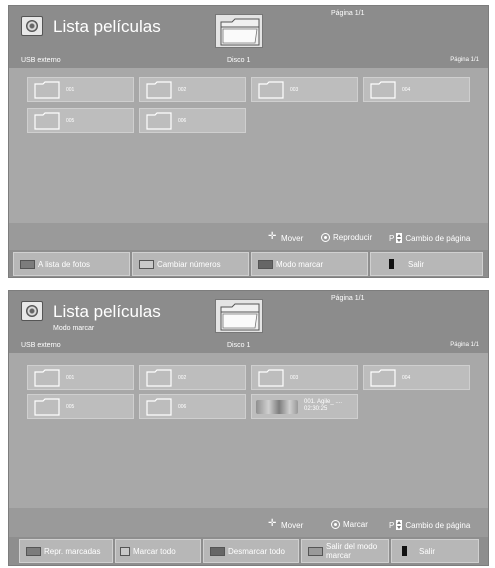 The height and width of the screenshot is (568, 495). I want to click on mark-all-label: Marcar todo, so click(154, 551).